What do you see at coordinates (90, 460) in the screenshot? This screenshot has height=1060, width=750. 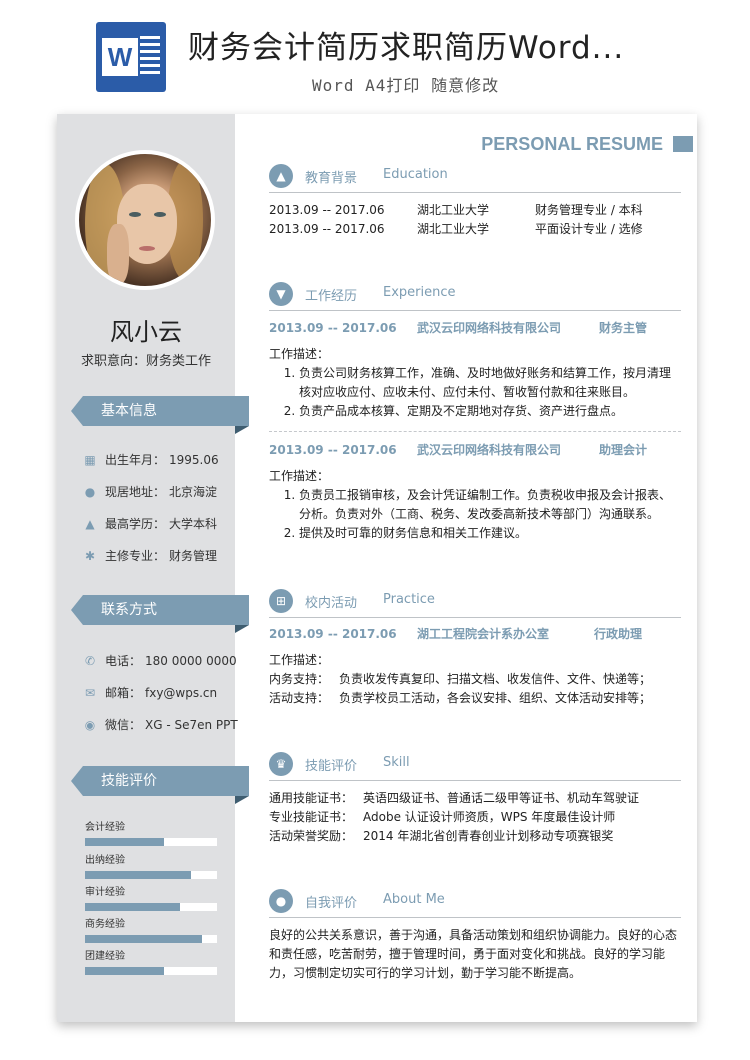 I see `calendar-icon: ▦` at bounding box center [90, 460].